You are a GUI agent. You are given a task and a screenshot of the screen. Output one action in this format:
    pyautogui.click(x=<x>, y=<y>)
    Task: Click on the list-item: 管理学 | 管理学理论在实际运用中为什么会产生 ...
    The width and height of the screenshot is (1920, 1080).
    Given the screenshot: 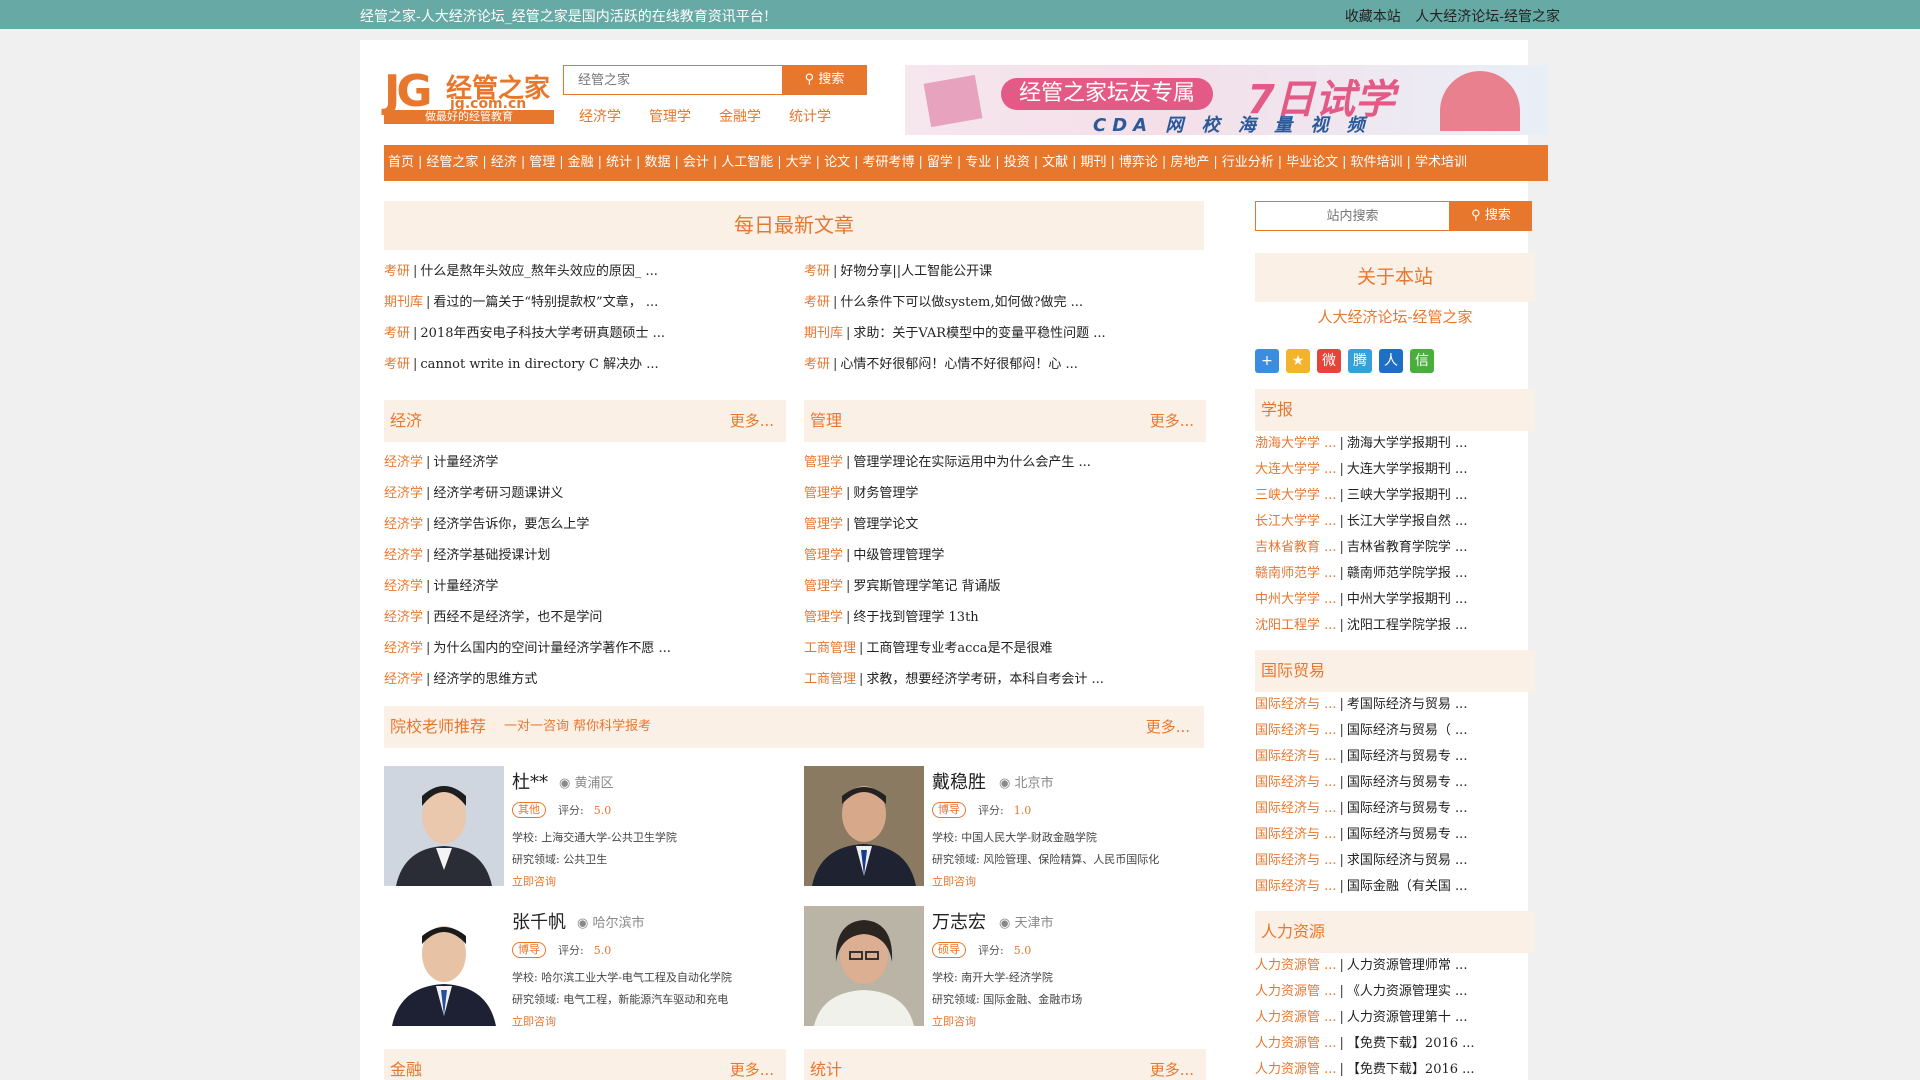 What is the action you would take?
    pyautogui.click(x=1005, y=462)
    